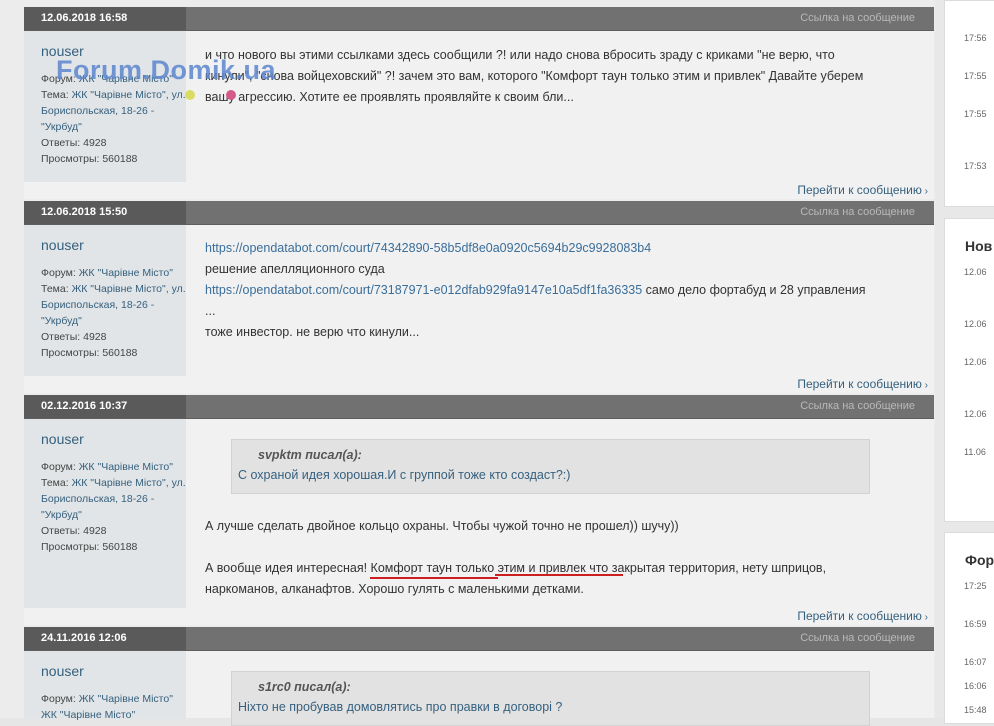 The height and width of the screenshot is (726, 994). What do you see at coordinates (975, 166) in the screenshot?
I see `sidebar-time: 17:53` at bounding box center [975, 166].